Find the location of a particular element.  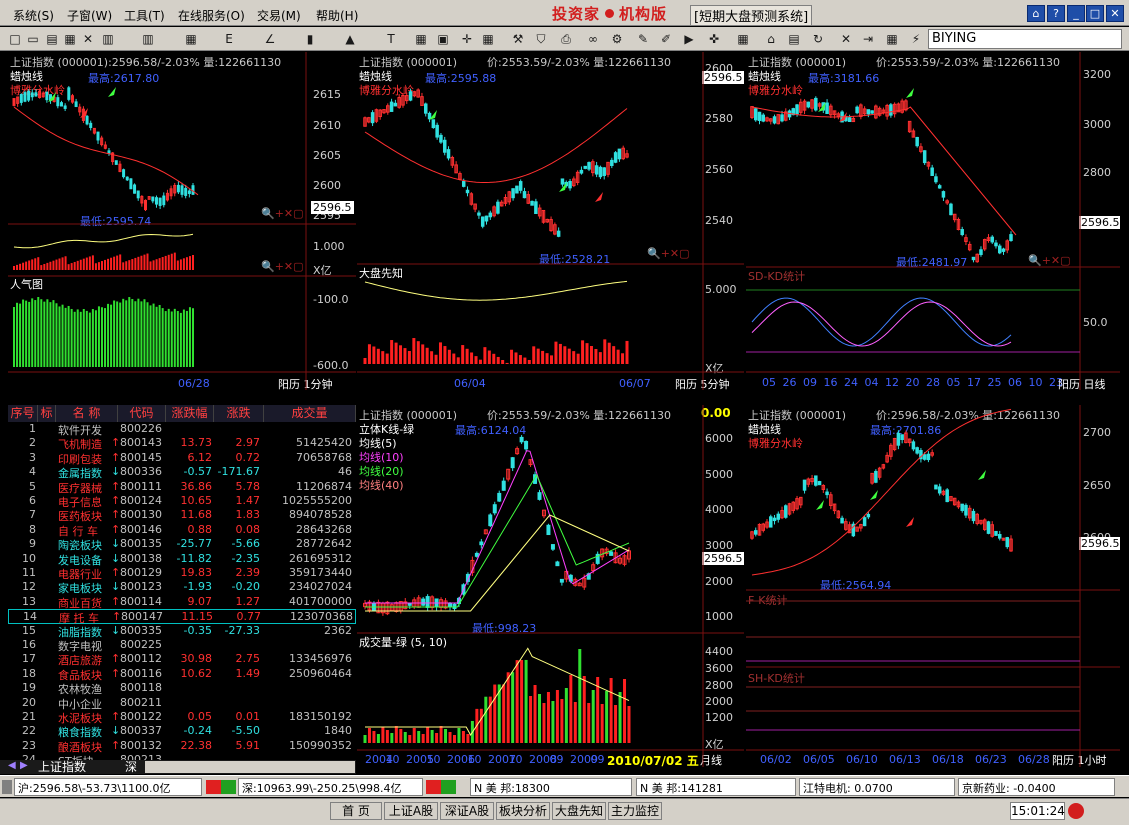

table-row: 1 软件开发 800226 is located at coordinates (182, 429).